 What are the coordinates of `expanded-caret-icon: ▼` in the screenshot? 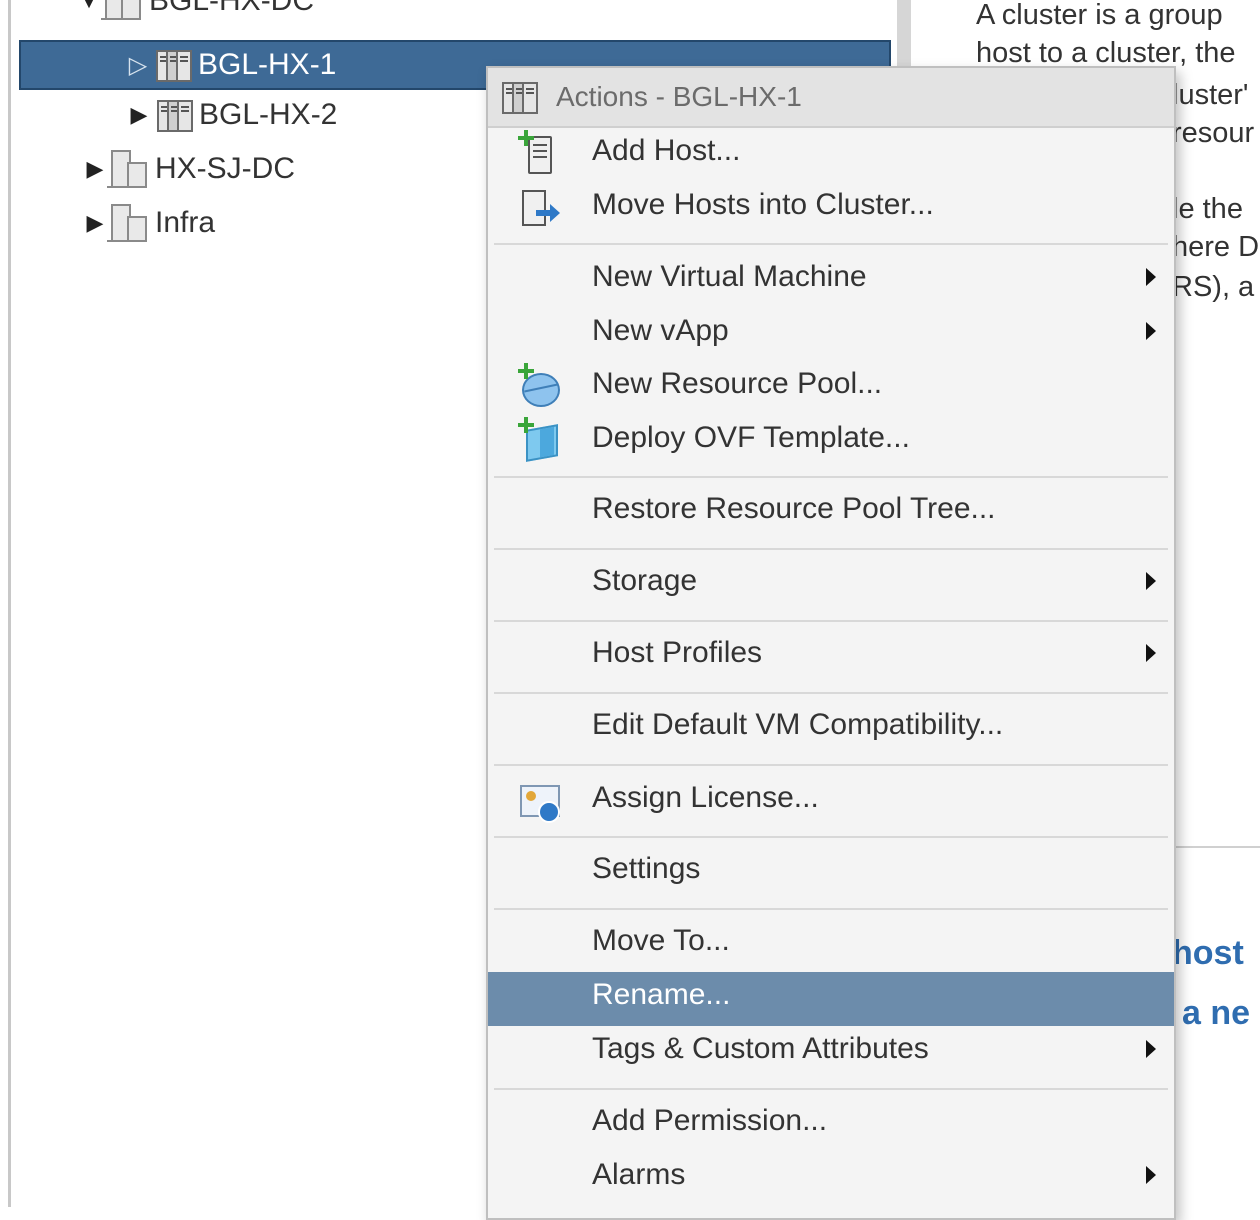 It's located at (89, 8).